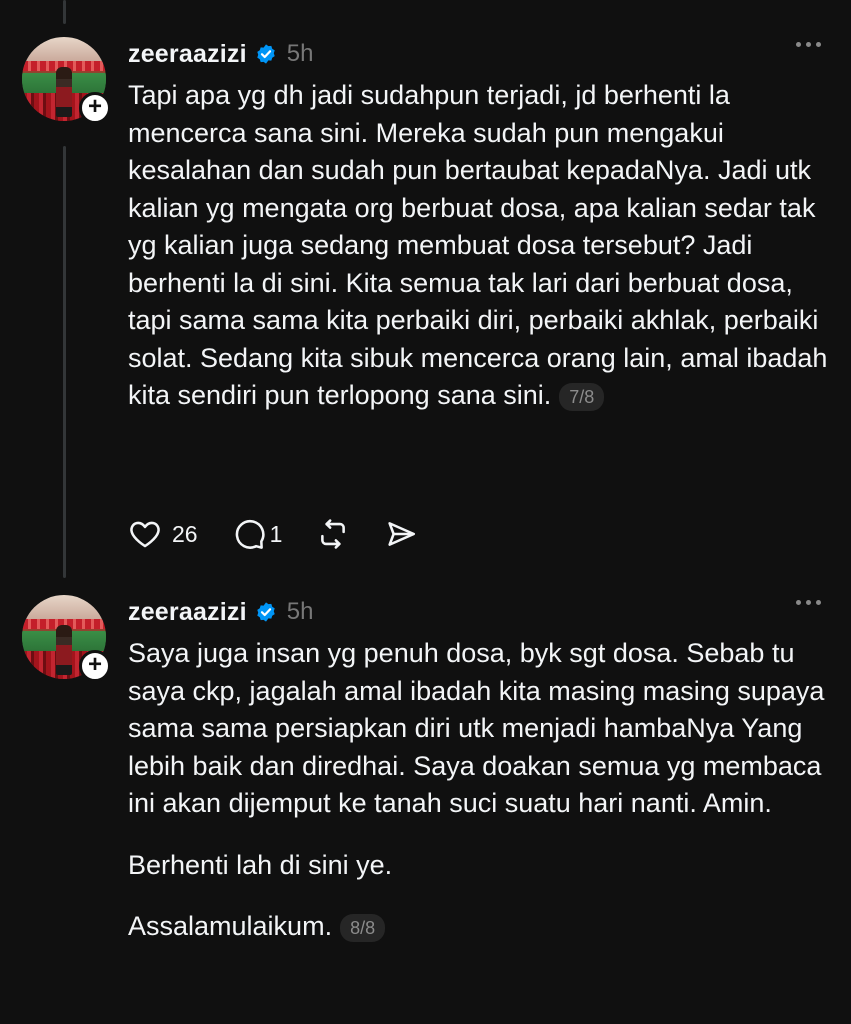 This screenshot has height=1024, width=851. Describe the element at coordinates (483, 927) in the screenshot. I see `post-text: Assalamulaikum. 8/8` at that location.